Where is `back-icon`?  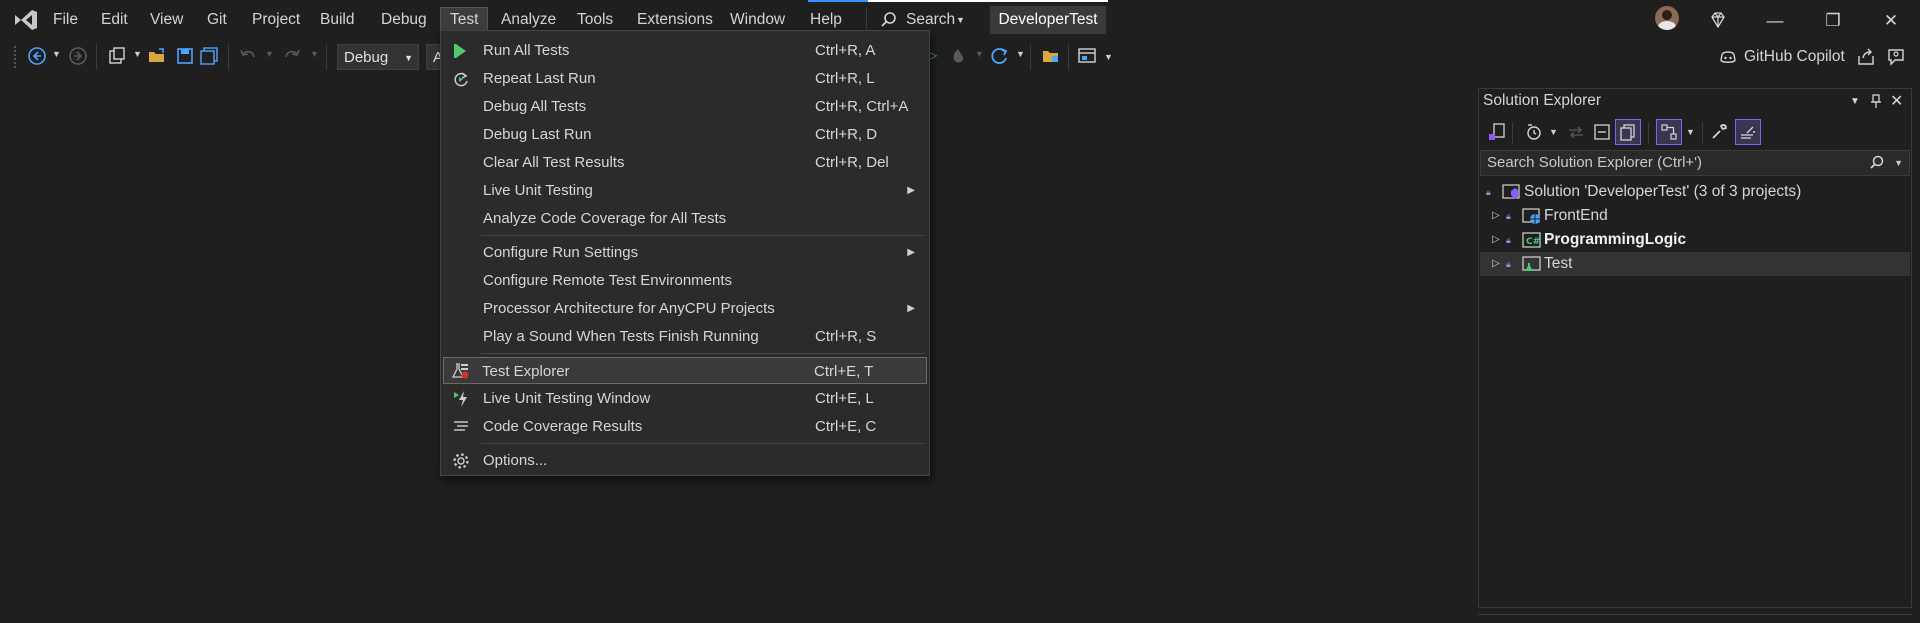
back-icon is located at coordinates (37, 56).